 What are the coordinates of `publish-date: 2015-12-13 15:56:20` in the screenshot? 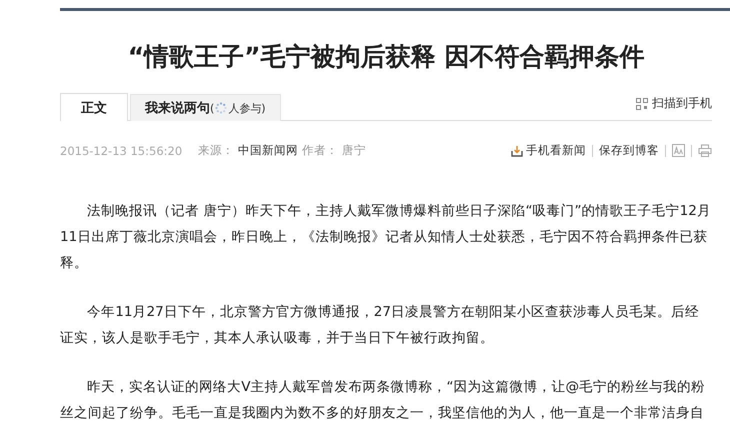 It's located at (121, 151).